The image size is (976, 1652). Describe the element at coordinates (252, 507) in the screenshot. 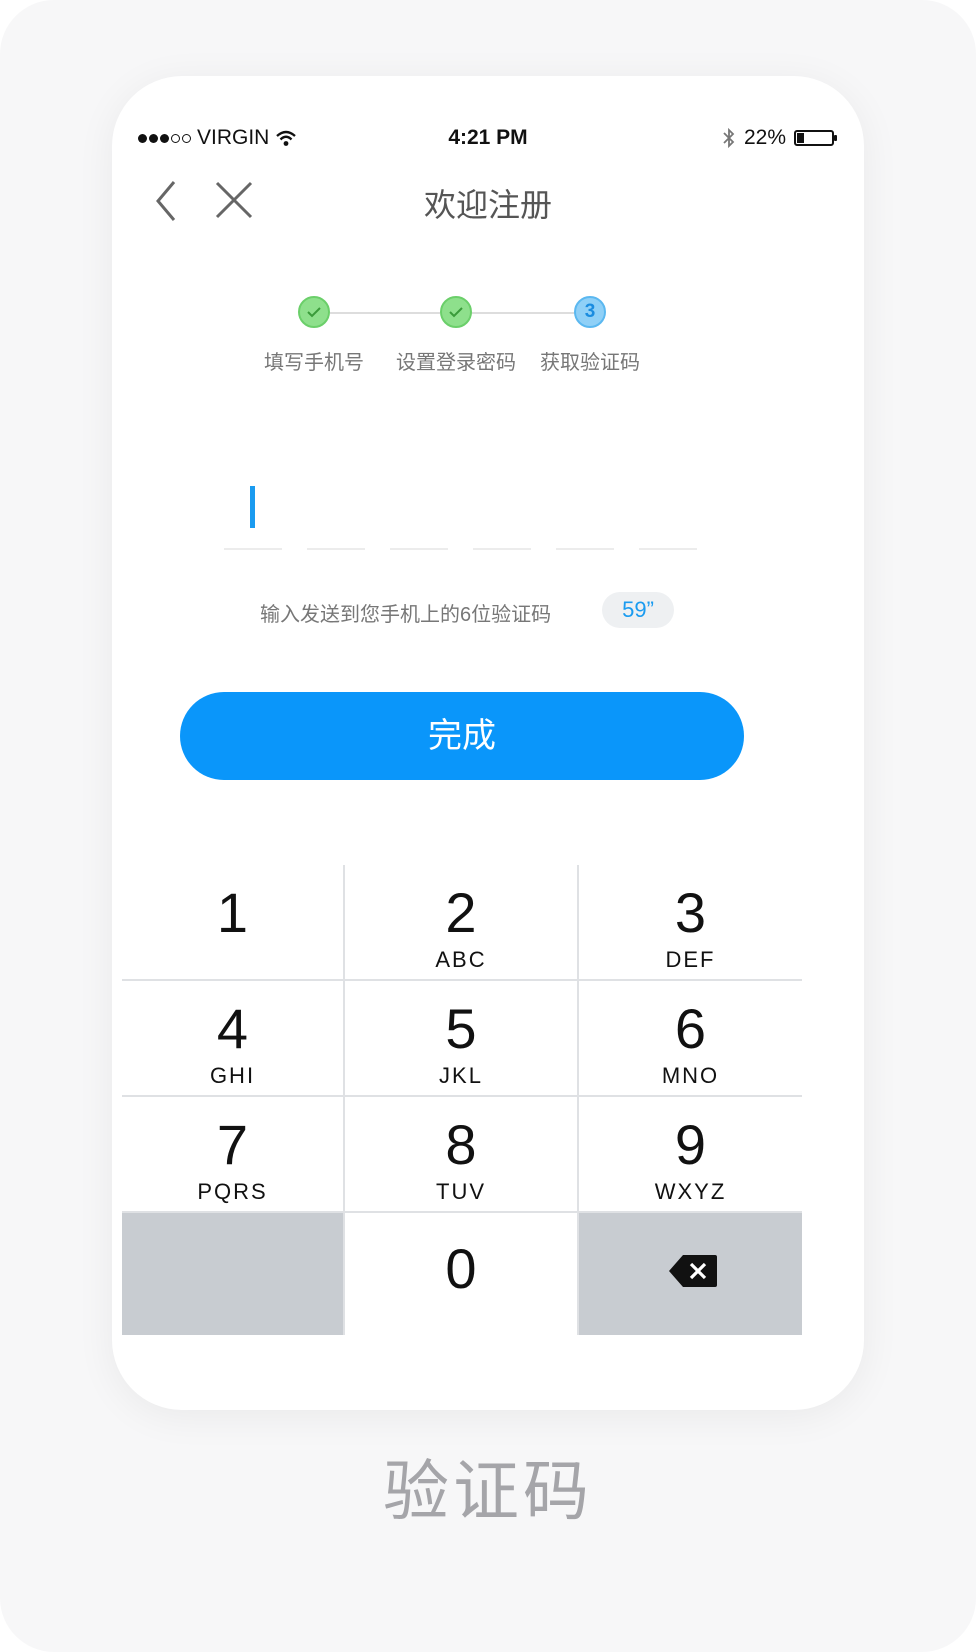

I see `text-cursor` at that location.